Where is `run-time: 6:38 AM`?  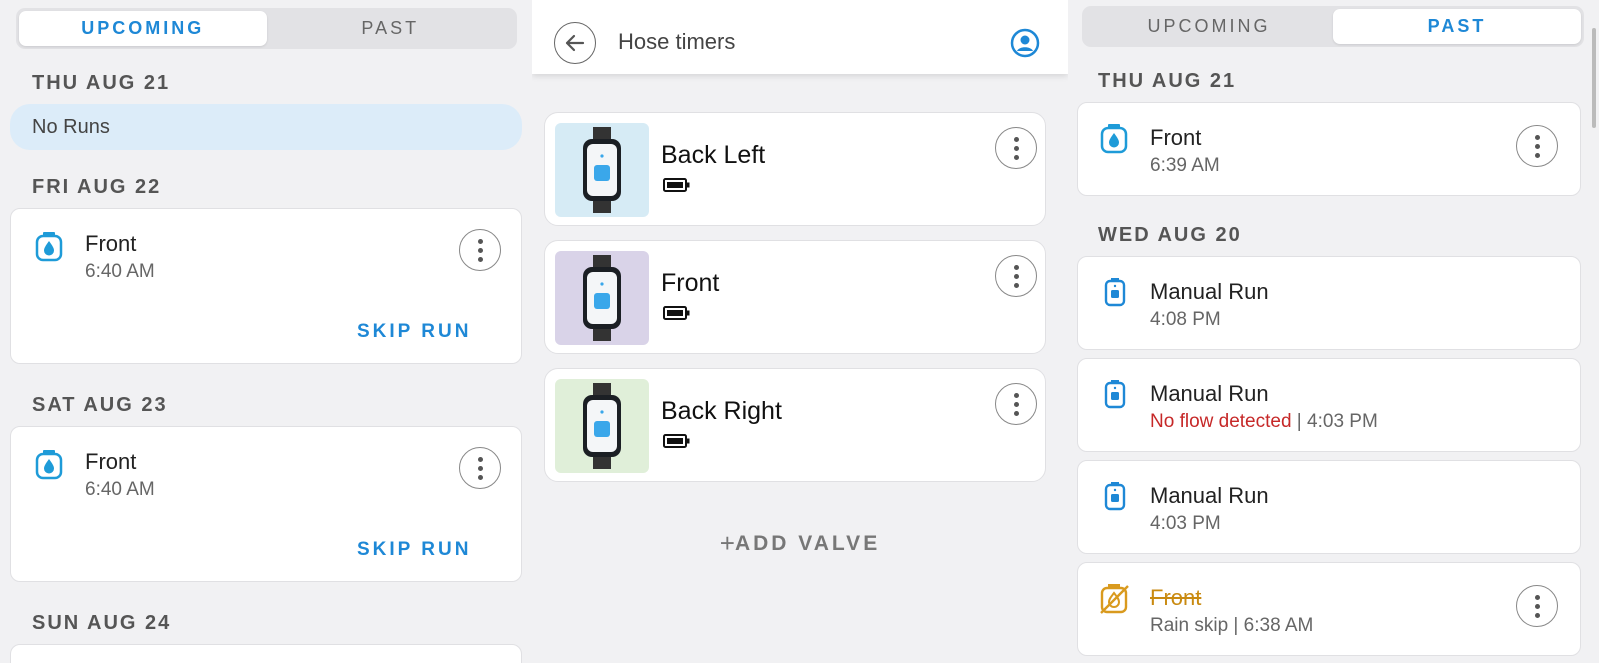 run-time: 6:38 AM is located at coordinates (1278, 625).